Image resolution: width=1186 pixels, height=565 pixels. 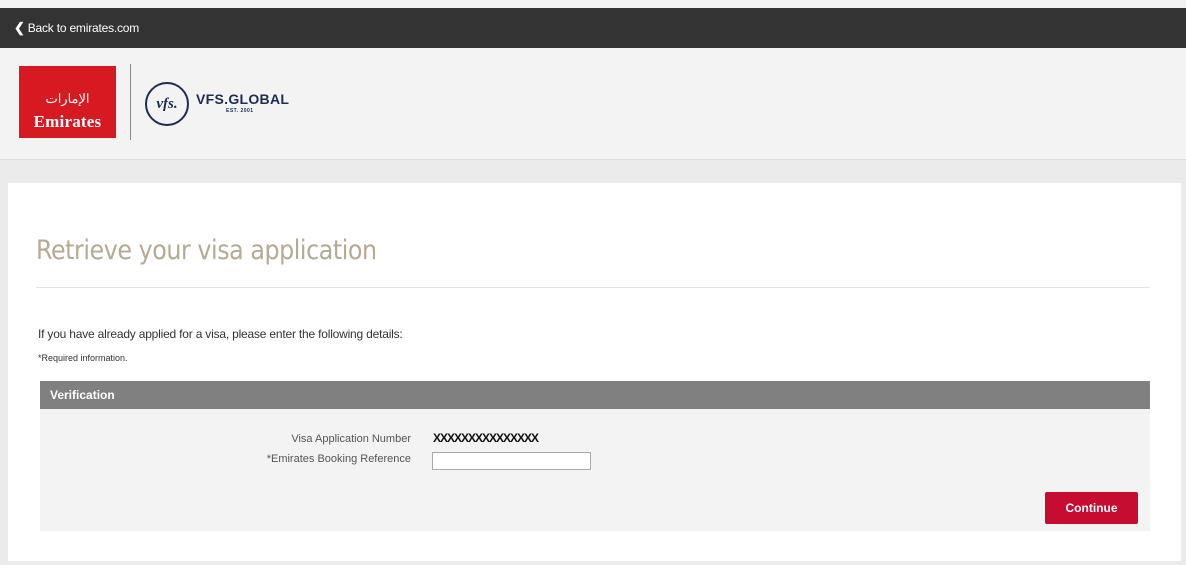 I want to click on verification-panel-header: Verification, so click(x=595, y=395).